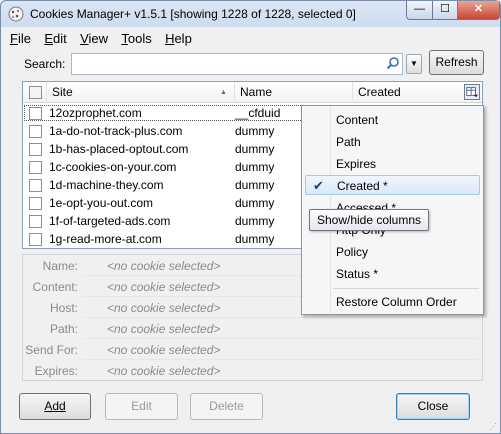 The image size is (501, 434). I want to click on detail-label-content: Content:, so click(55, 287).